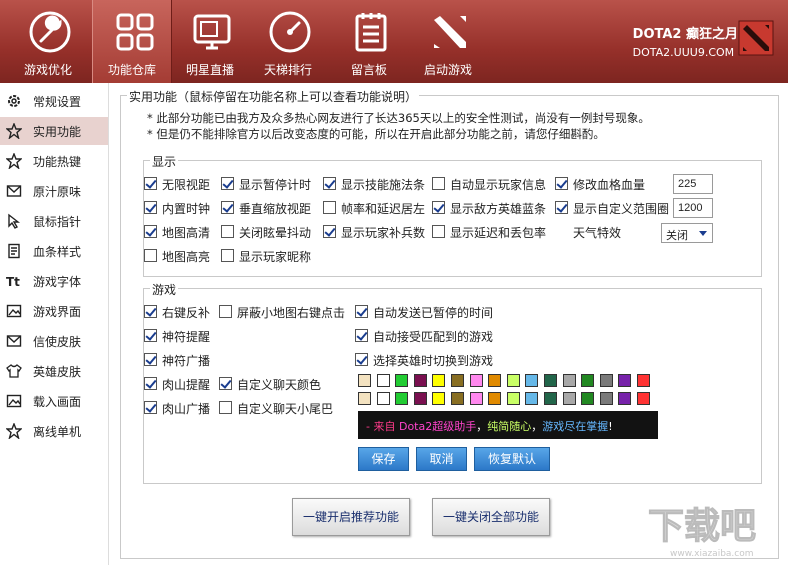 The height and width of the screenshot is (565, 788). I want to click on option-label: 自定义聊天颜色, so click(279, 385).